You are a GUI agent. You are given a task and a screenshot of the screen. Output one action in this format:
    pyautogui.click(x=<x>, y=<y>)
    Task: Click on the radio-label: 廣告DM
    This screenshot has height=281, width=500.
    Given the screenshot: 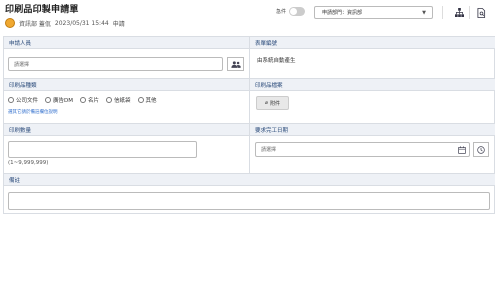 What is the action you would take?
    pyautogui.click(x=63, y=101)
    